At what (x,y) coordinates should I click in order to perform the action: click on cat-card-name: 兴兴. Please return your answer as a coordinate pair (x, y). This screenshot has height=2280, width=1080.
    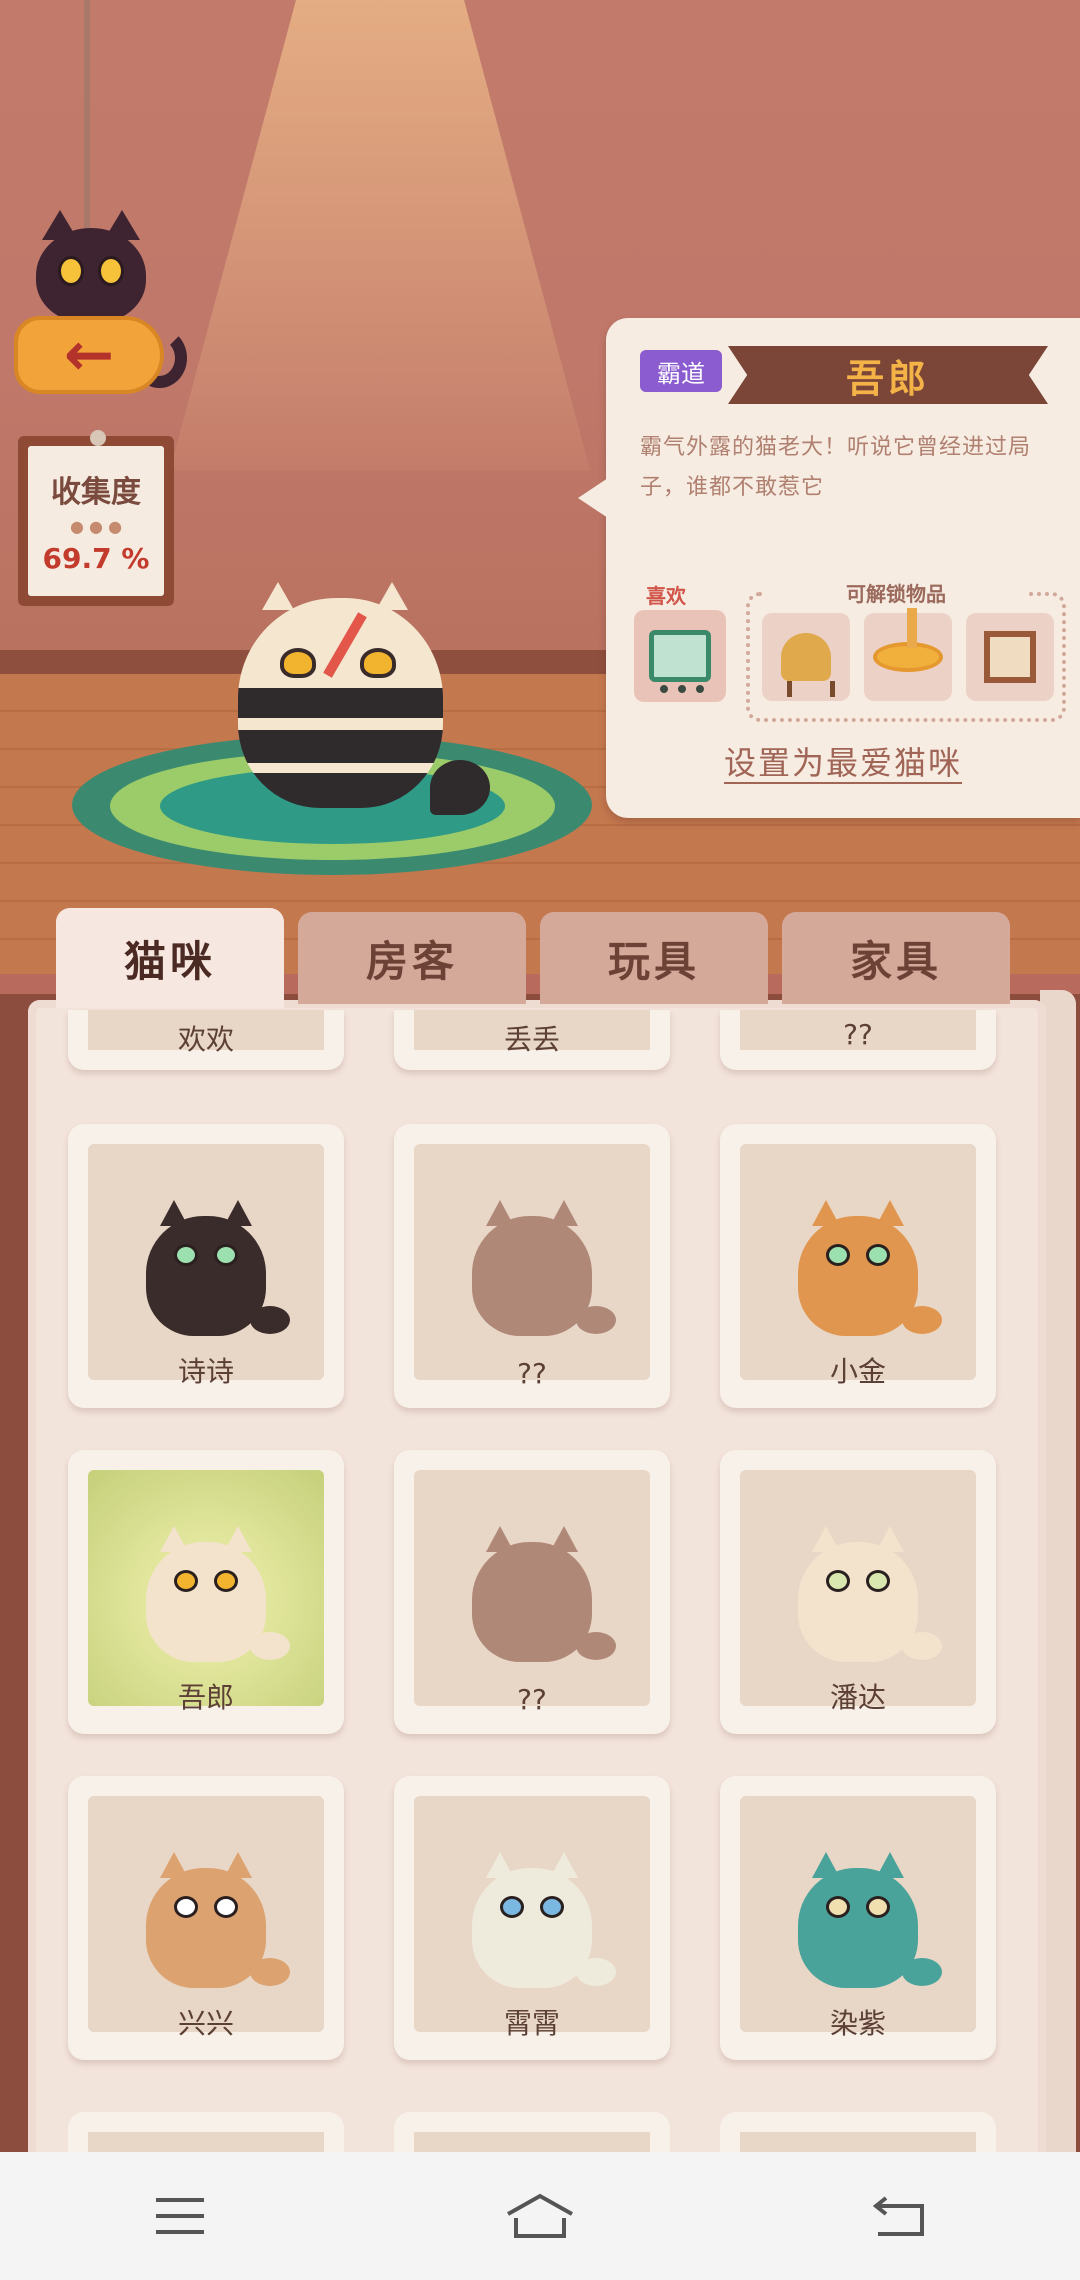
    Looking at the image, I should click on (205, 2023).